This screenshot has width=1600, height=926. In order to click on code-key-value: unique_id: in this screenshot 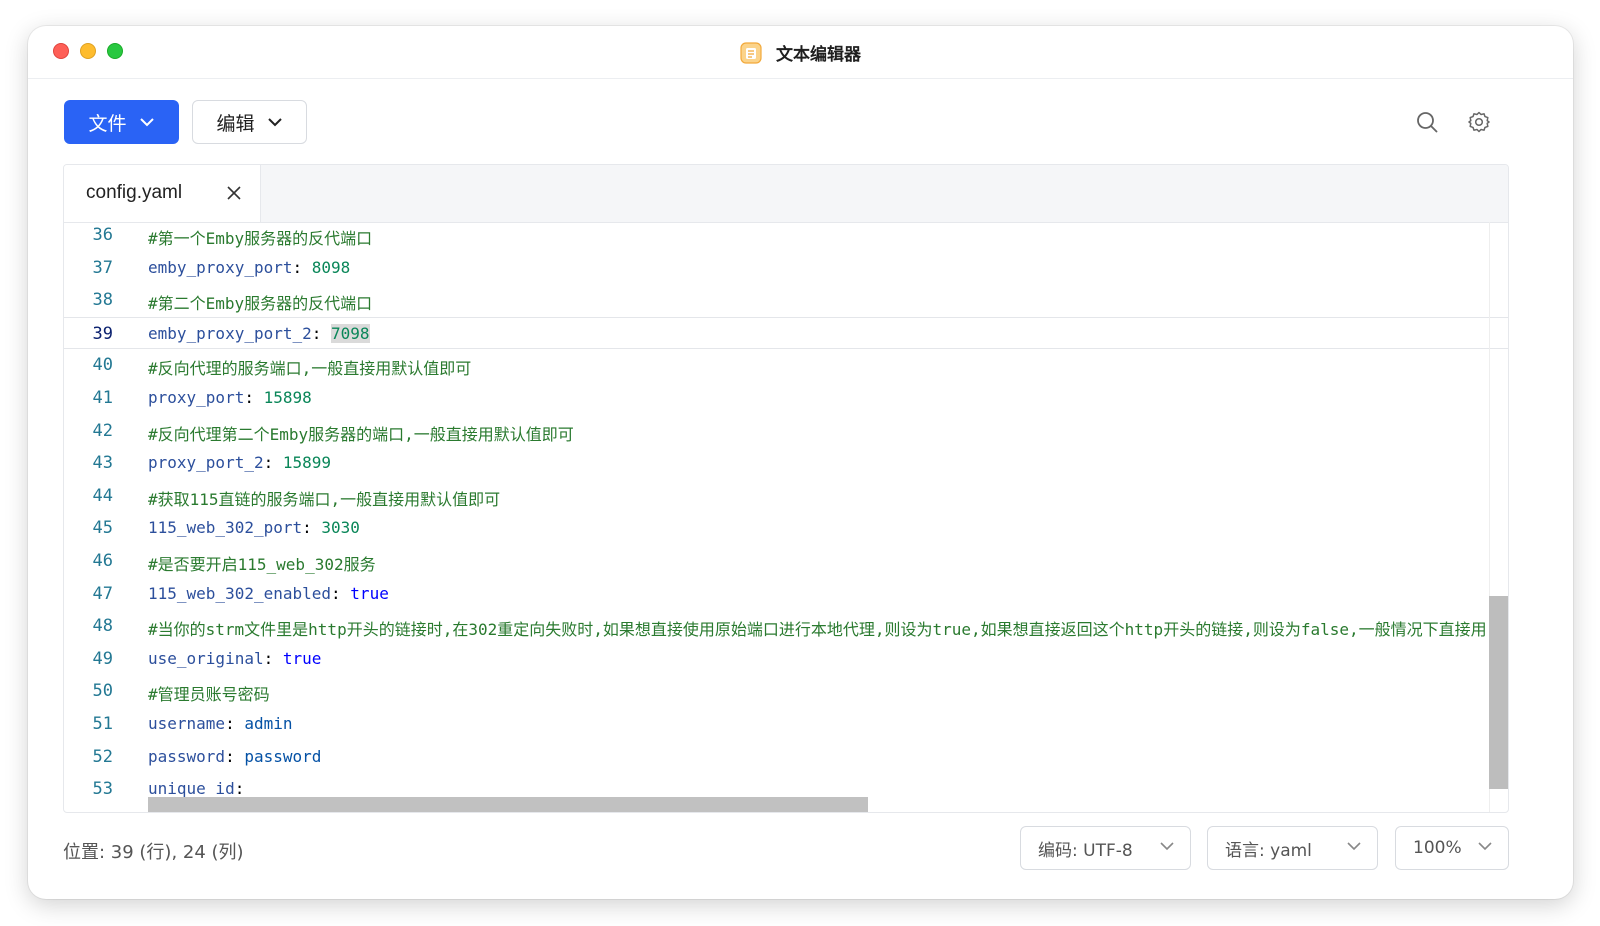, I will do `click(201, 788)`.